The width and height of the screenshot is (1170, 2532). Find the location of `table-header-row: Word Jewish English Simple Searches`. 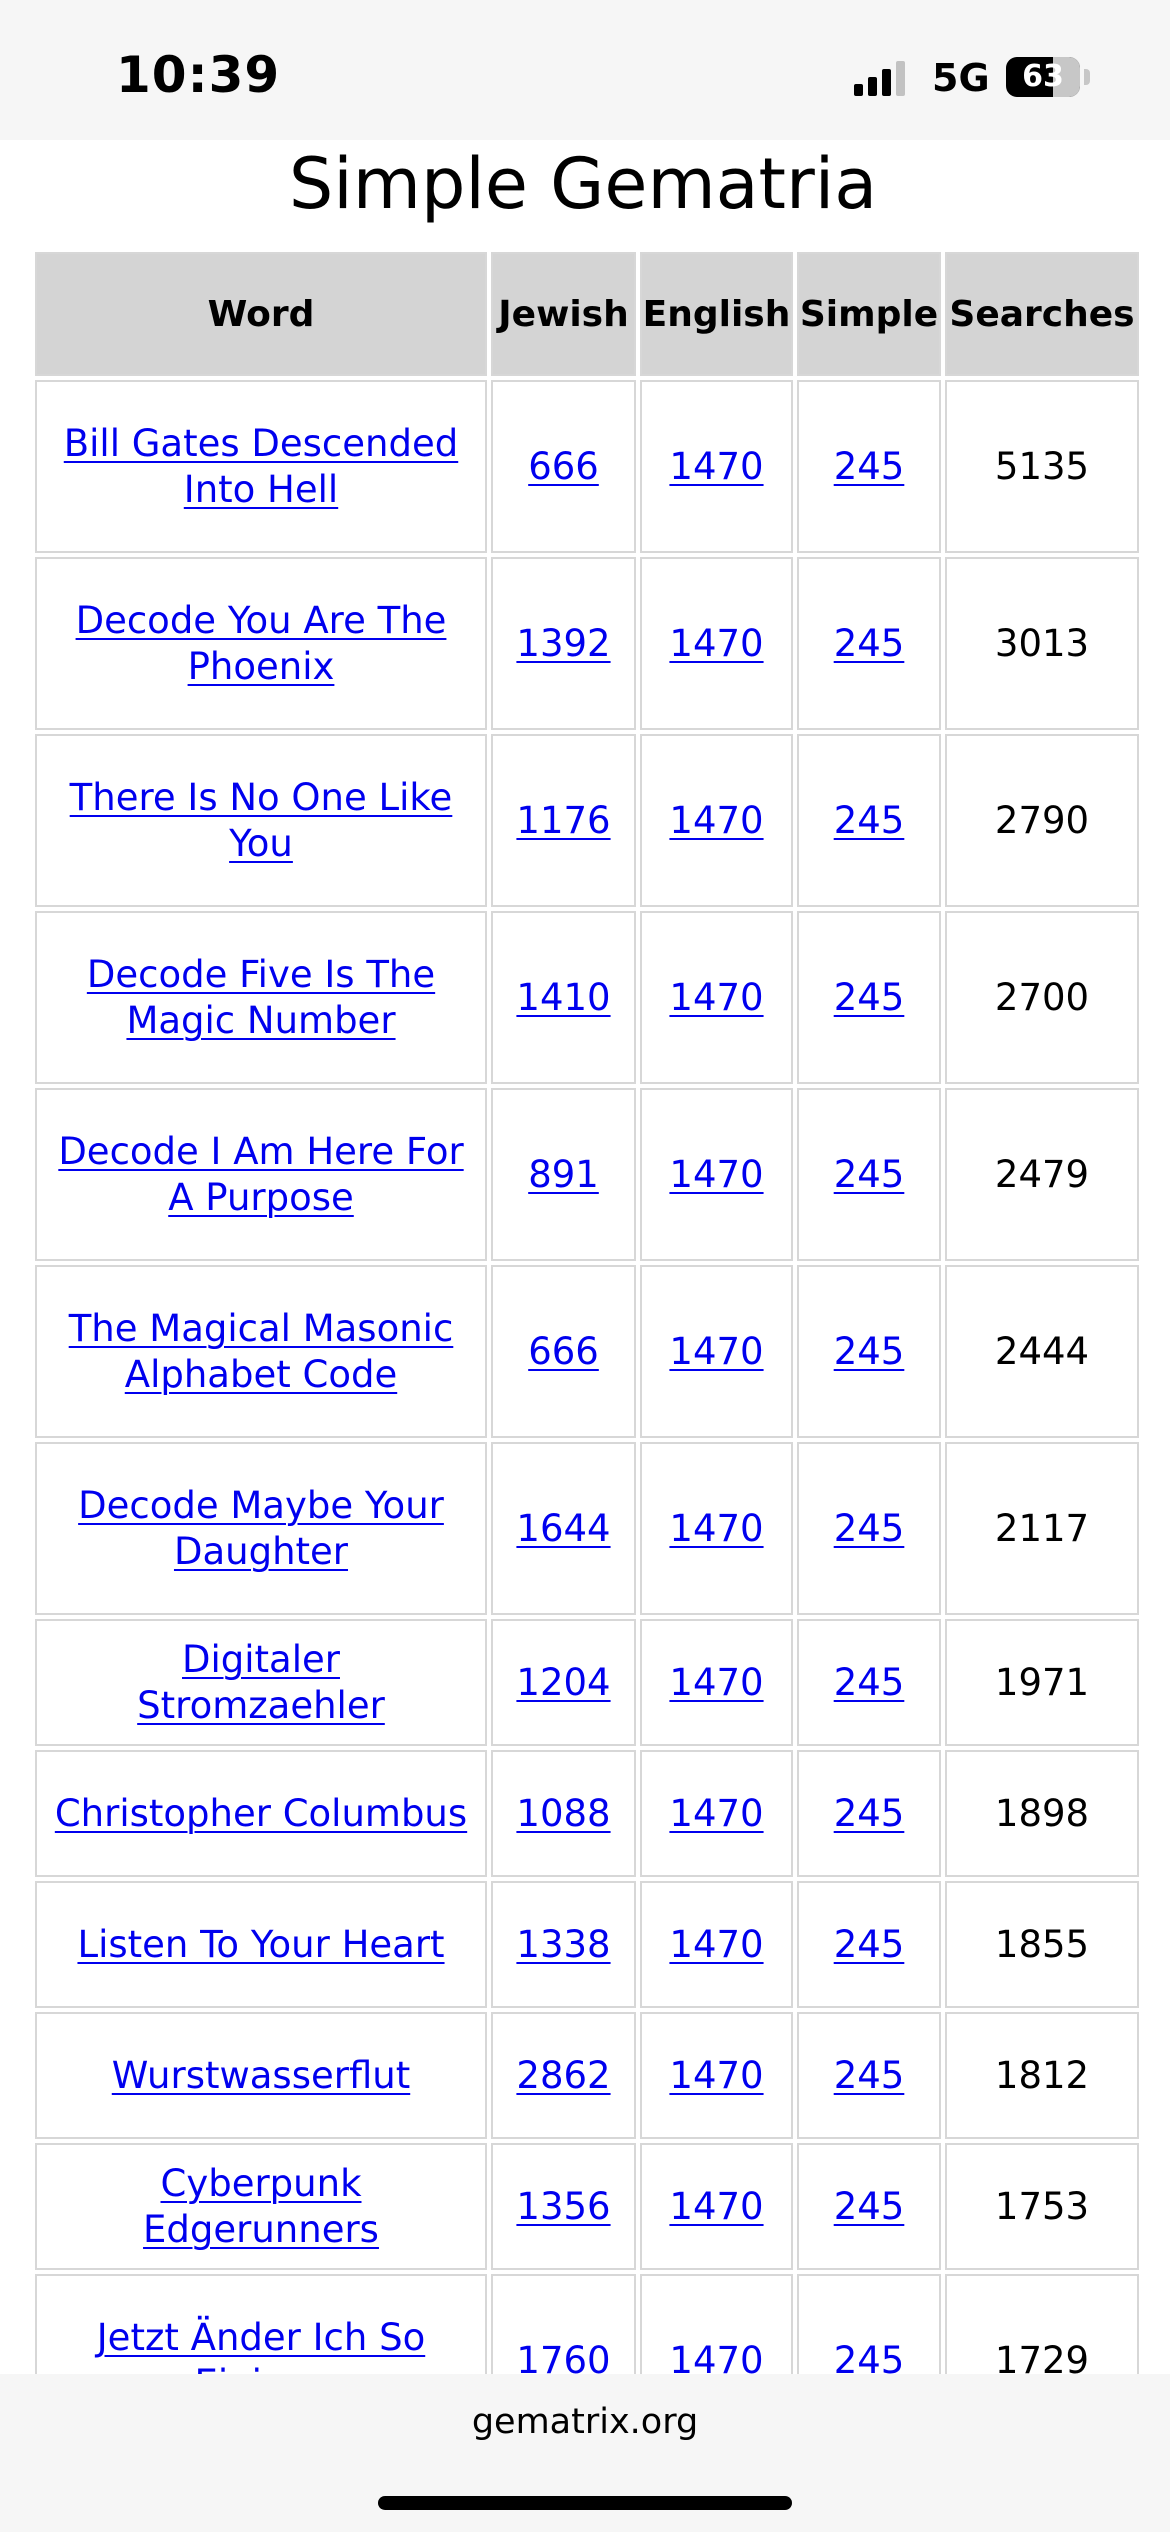

table-header-row: Word Jewish English Simple Searches is located at coordinates (587, 314).